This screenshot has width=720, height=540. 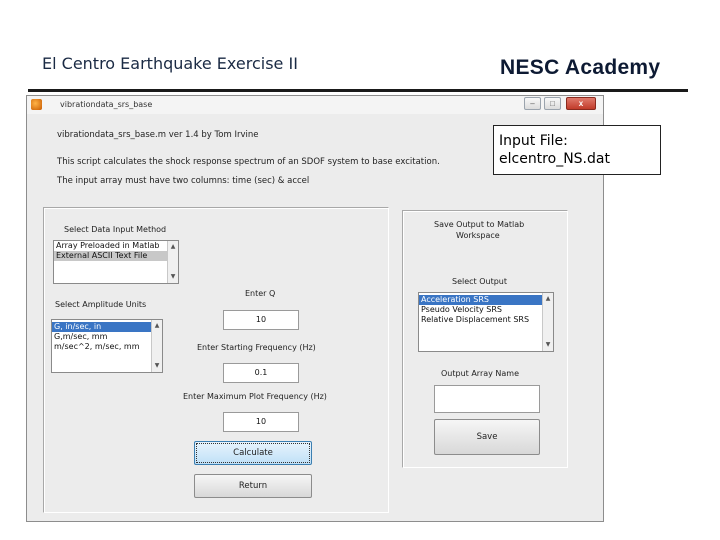 What do you see at coordinates (253, 486) in the screenshot?
I see `return-button: Return` at bounding box center [253, 486].